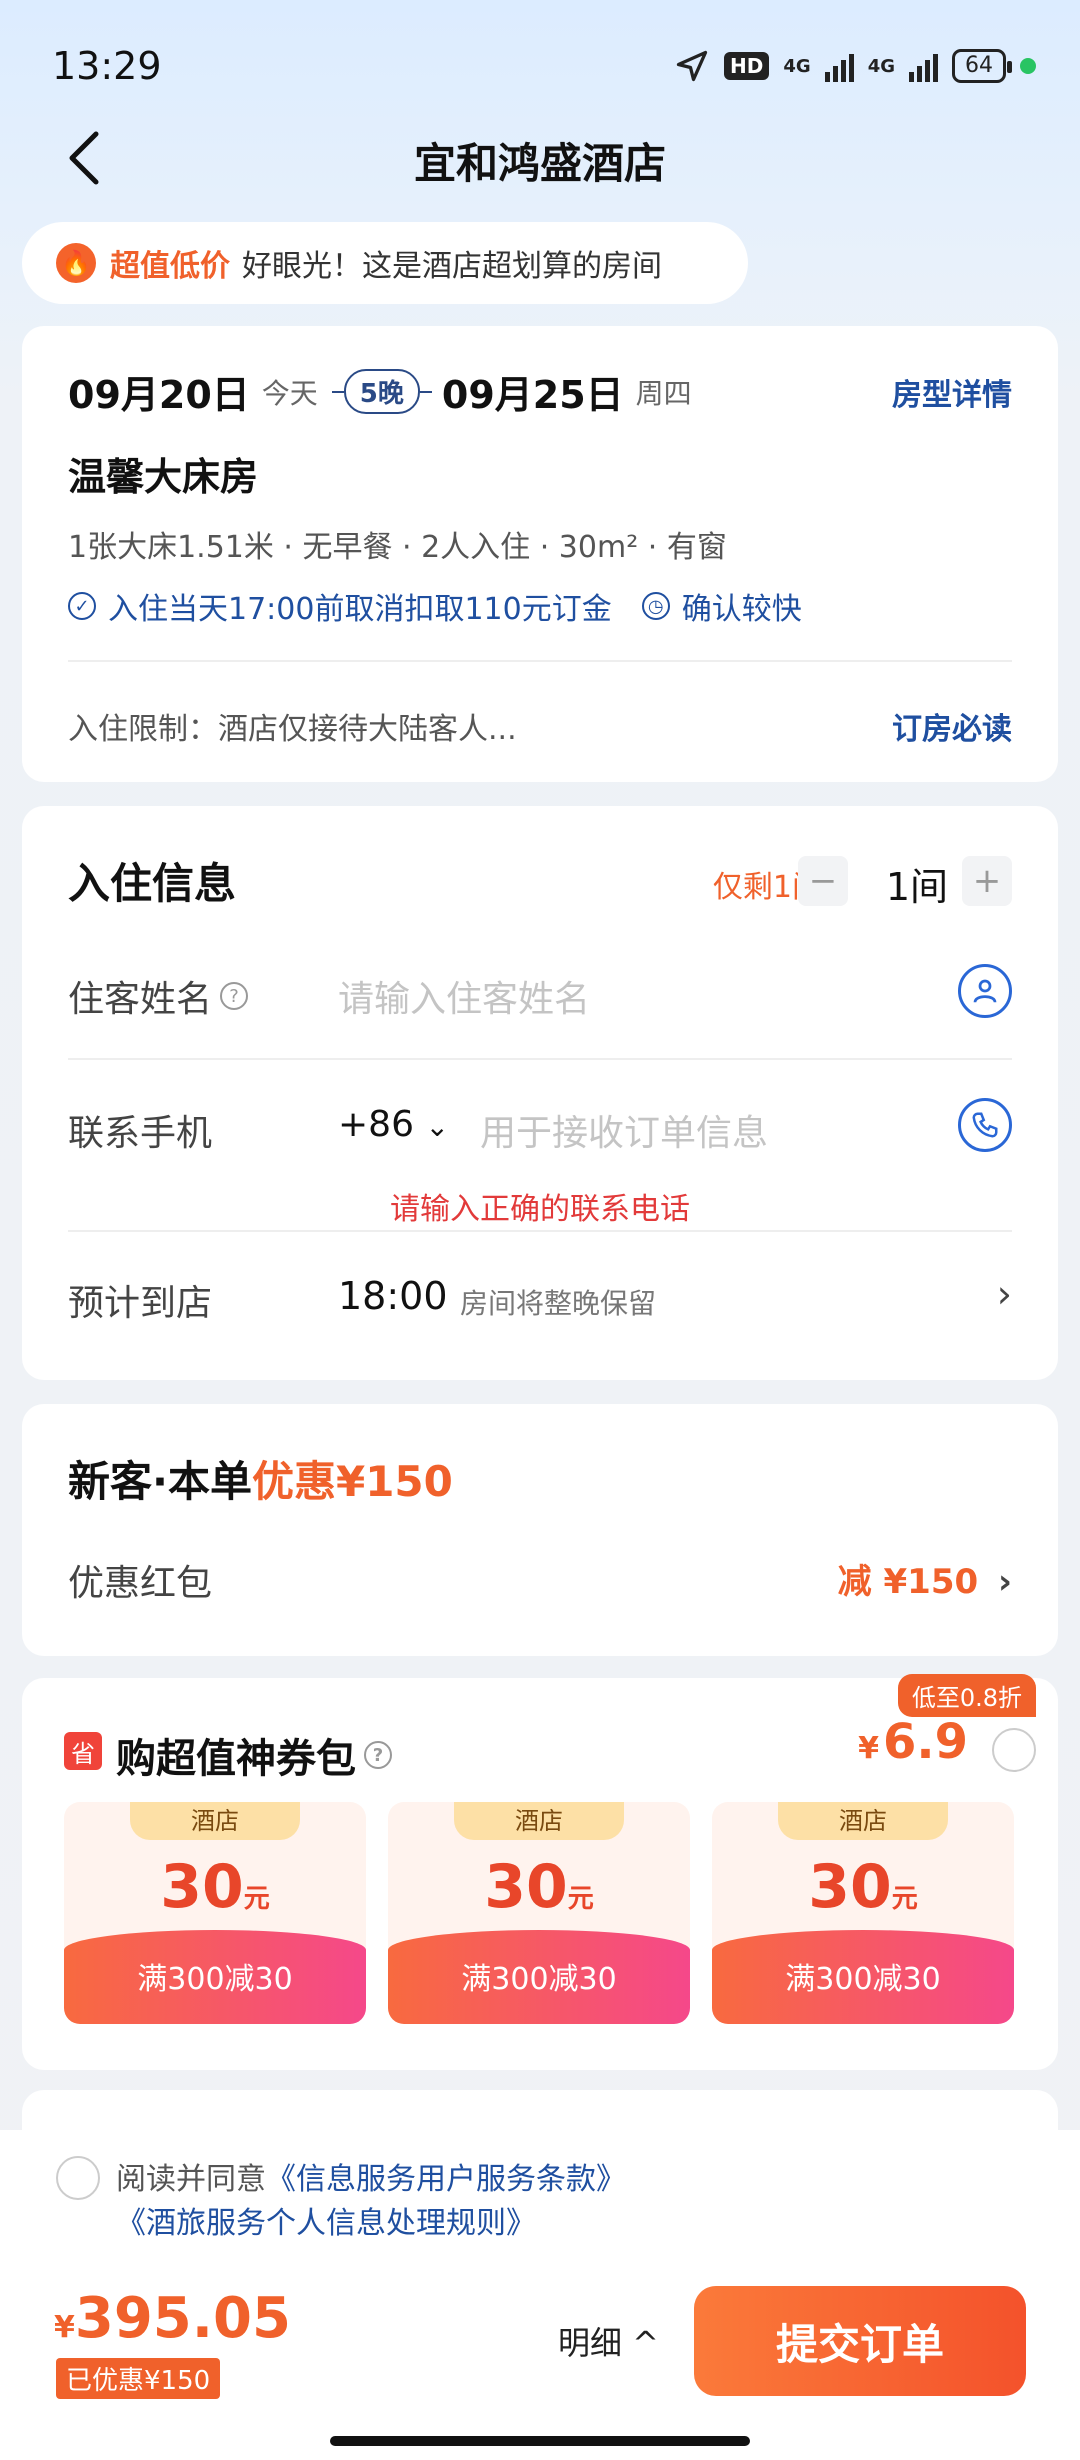 The height and width of the screenshot is (2460, 1080). What do you see at coordinates (437, 1126) in the screenshot?
I see `chevron-down-icon: ⌄` at bounding box center [437, 1126].